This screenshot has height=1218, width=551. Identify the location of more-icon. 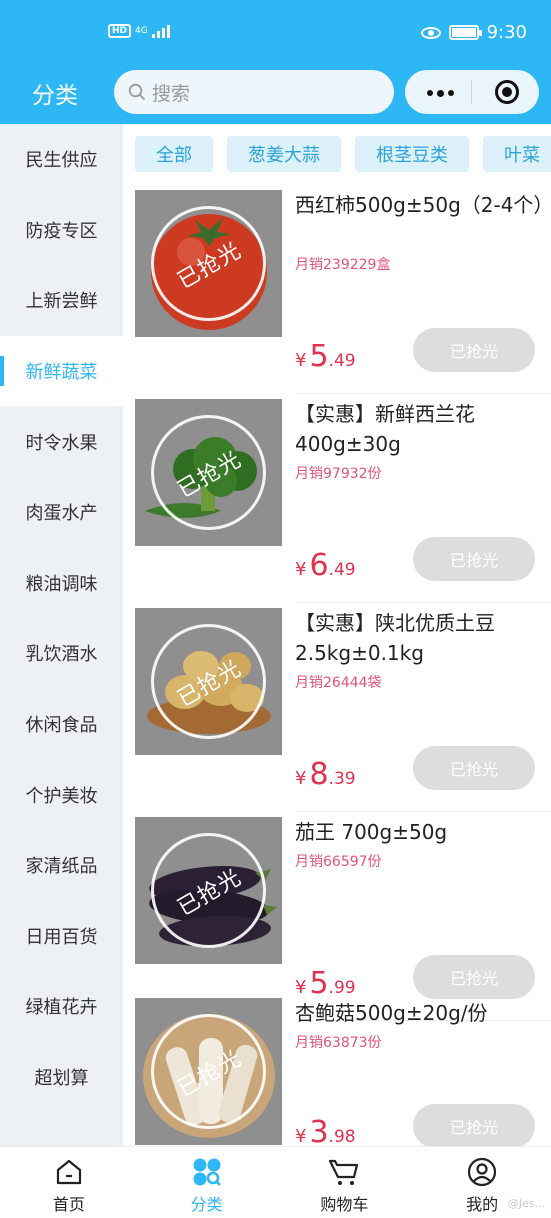
(440, 93).